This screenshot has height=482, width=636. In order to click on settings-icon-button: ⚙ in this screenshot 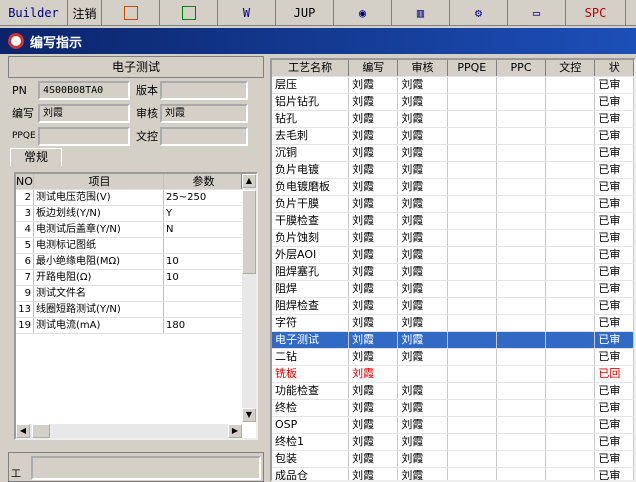, I will do `click(479, 13)`.